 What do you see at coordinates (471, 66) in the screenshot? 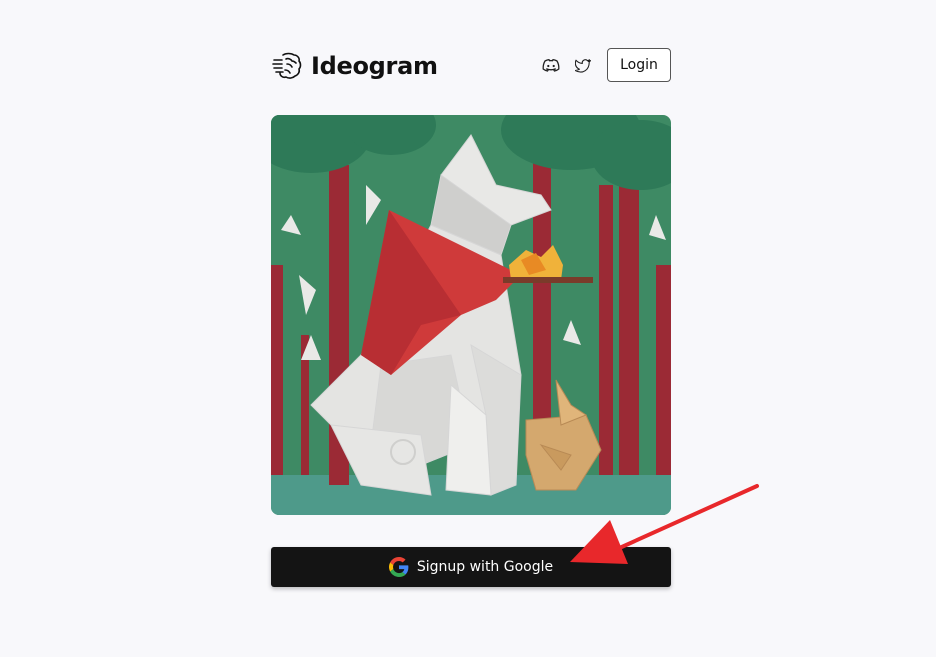
I see `header: Ideogram Login` at bounding box center [471, 66].